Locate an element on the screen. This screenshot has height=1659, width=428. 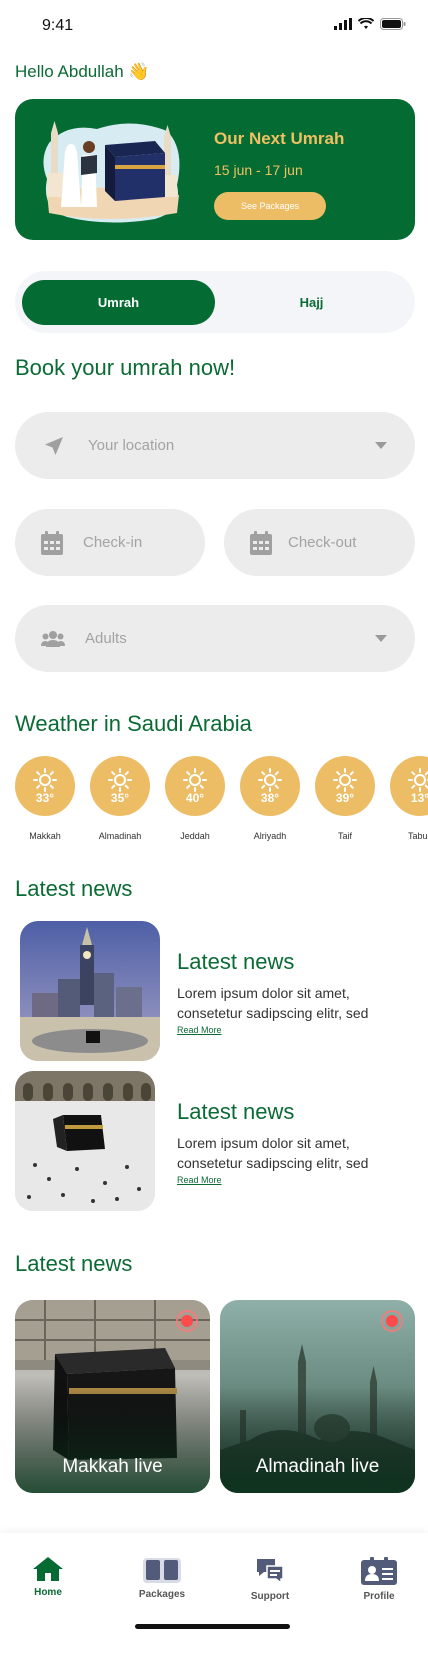
nav-profile: Profile is located at coordinates (379, 1579).